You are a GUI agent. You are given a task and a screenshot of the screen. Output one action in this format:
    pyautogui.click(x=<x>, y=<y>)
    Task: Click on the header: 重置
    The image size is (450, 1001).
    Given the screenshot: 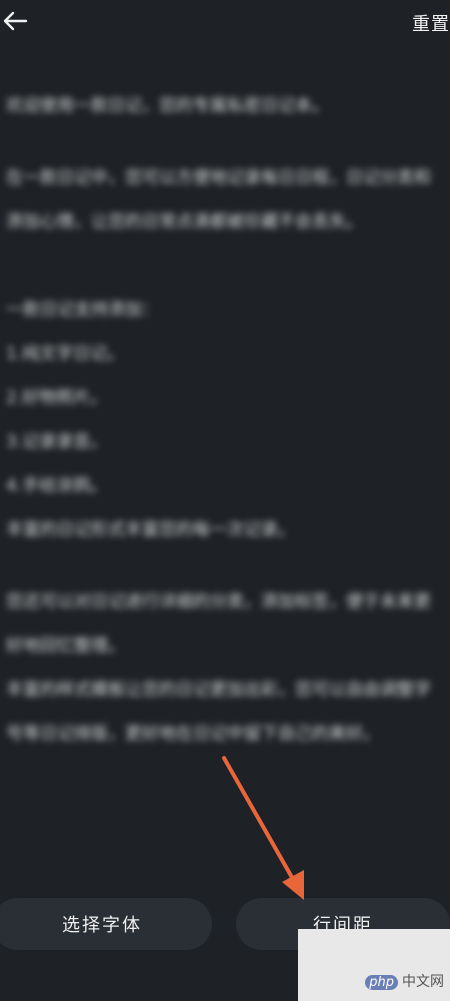 What is the action you would take?
    pyautogui.click(x=225, y=22)
    